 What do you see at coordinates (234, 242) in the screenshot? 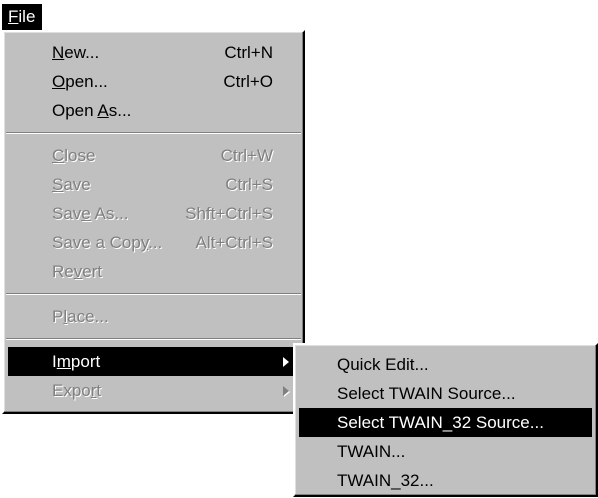
I see `menu-item-save-a-copy-shortcut: Alt+Ctrl+S` at bounding box center [234, 242].